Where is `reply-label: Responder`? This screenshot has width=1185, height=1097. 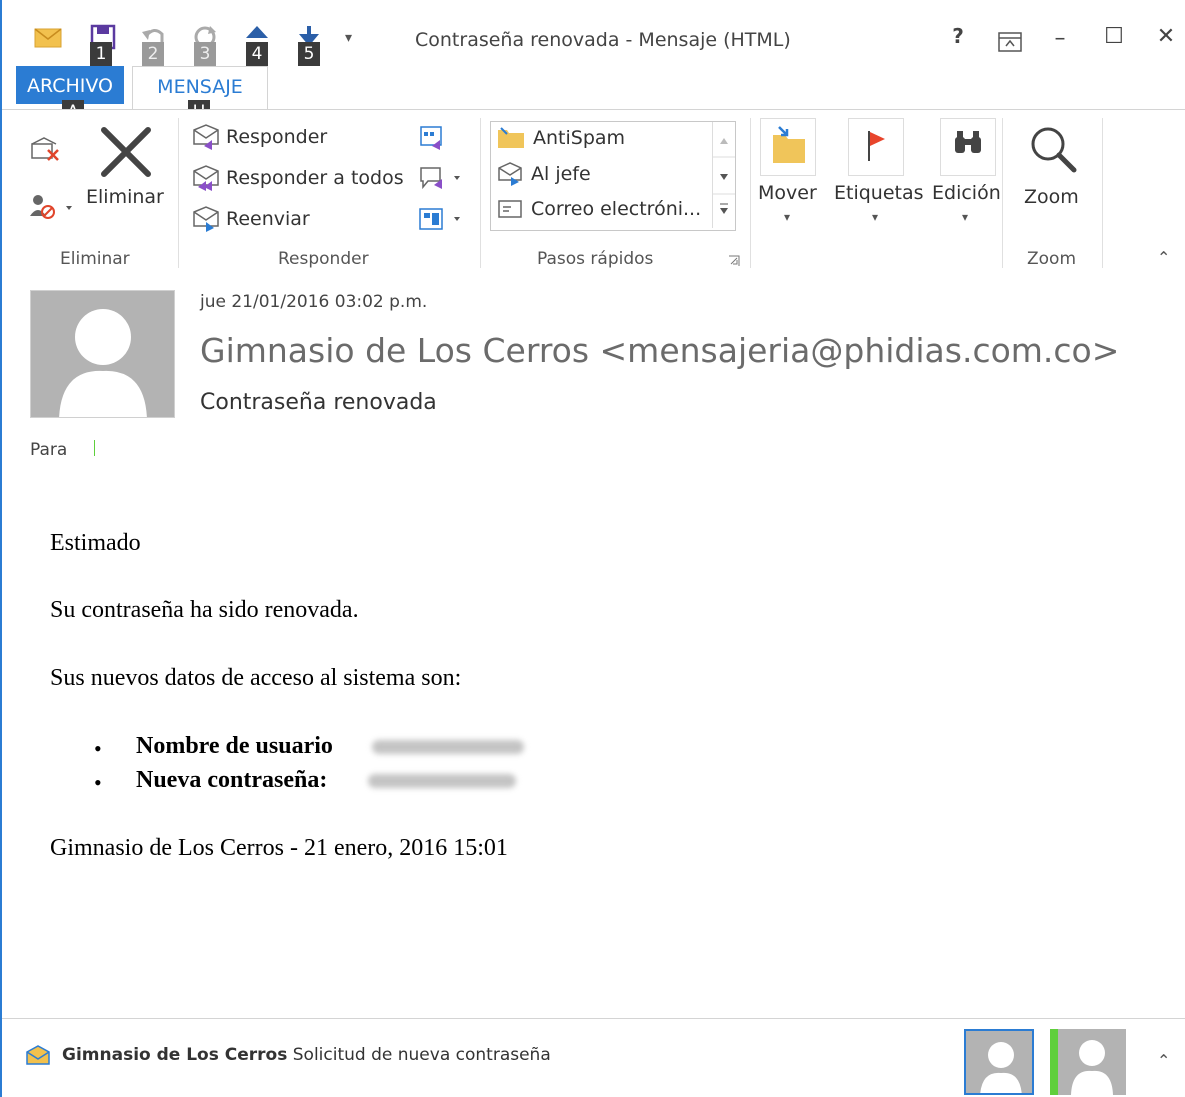 reply-label: Responder is located at coordinates (277, 137).